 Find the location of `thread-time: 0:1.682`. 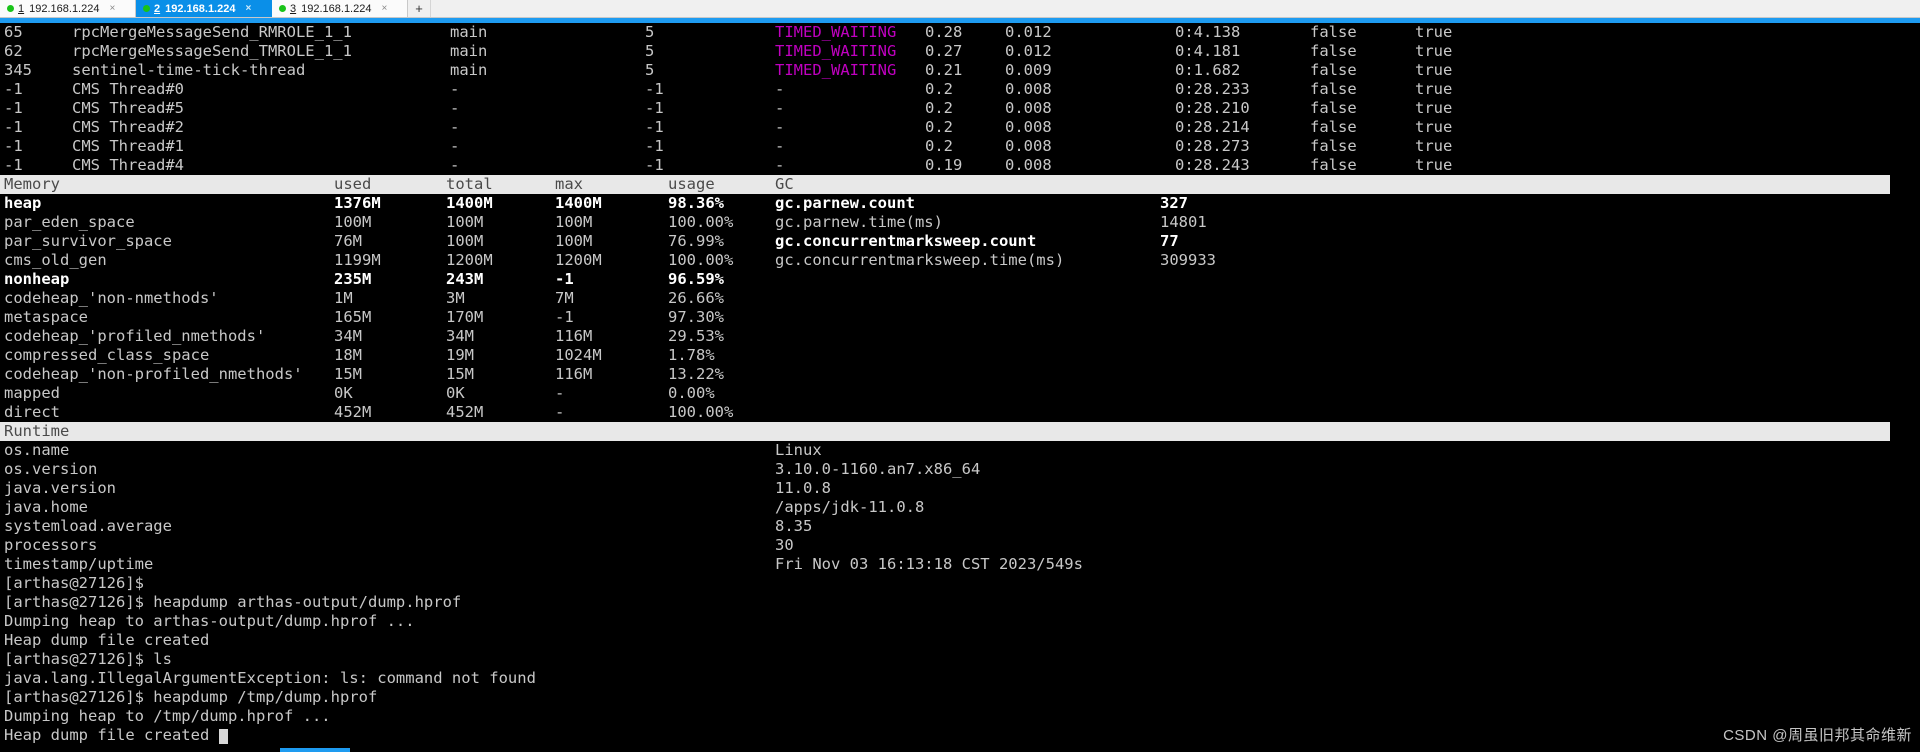

thread-time: 0:1.682 is located at coordinates (1208, 70).